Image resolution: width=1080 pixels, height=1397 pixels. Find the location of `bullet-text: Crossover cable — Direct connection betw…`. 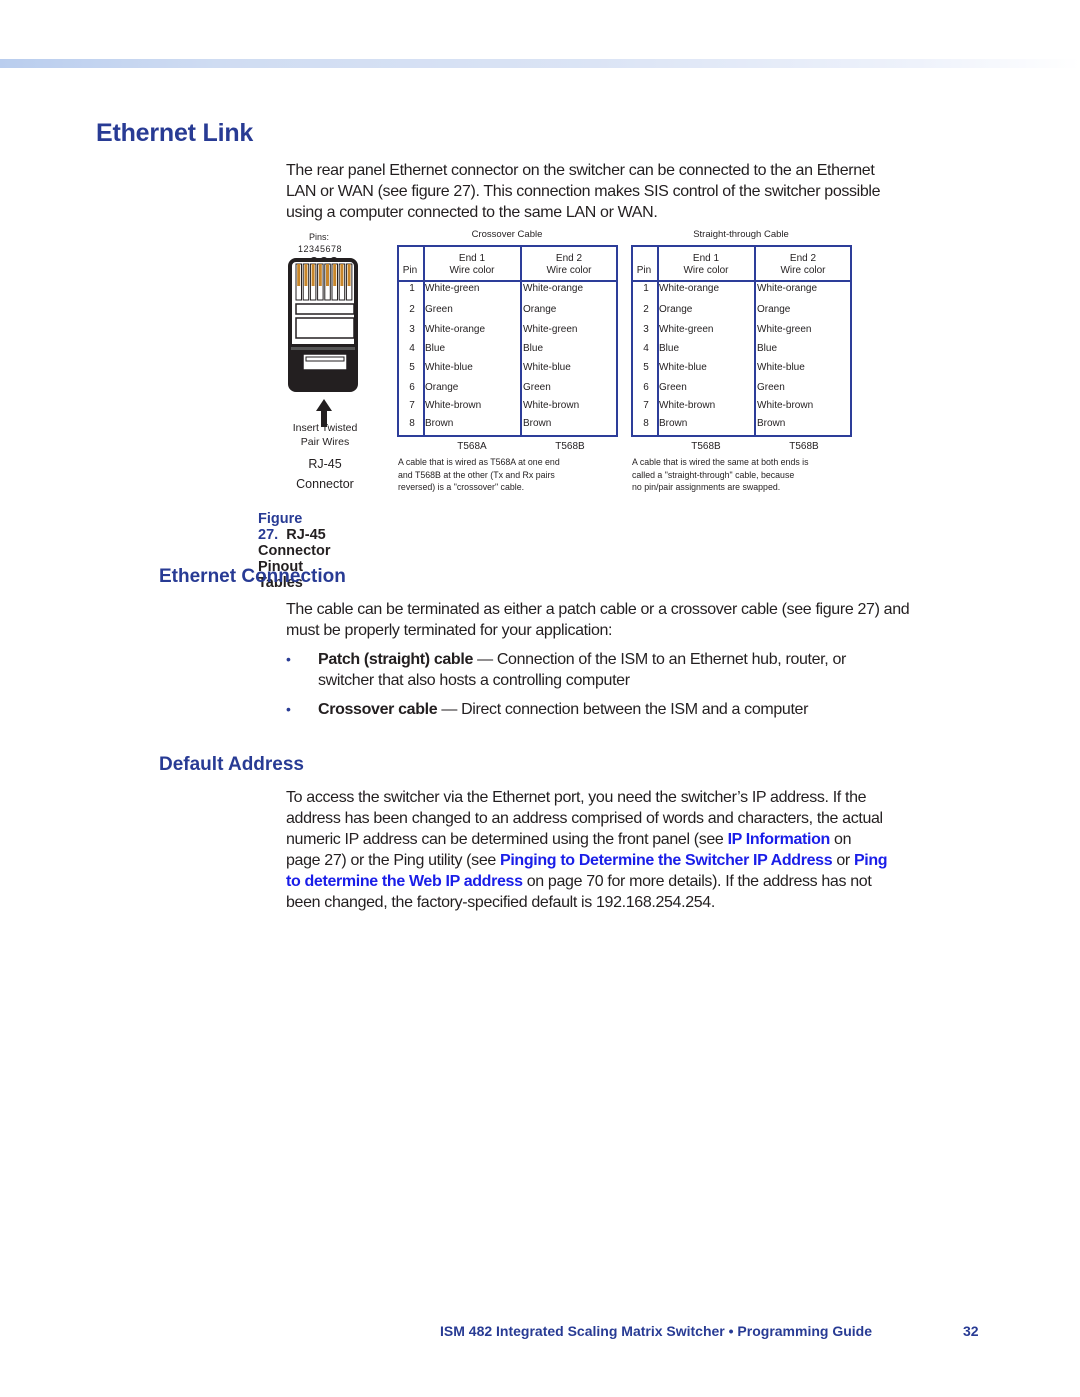

bullet-text: Crossover cable — Direct connection betw… is located at coordinates (658, 709).